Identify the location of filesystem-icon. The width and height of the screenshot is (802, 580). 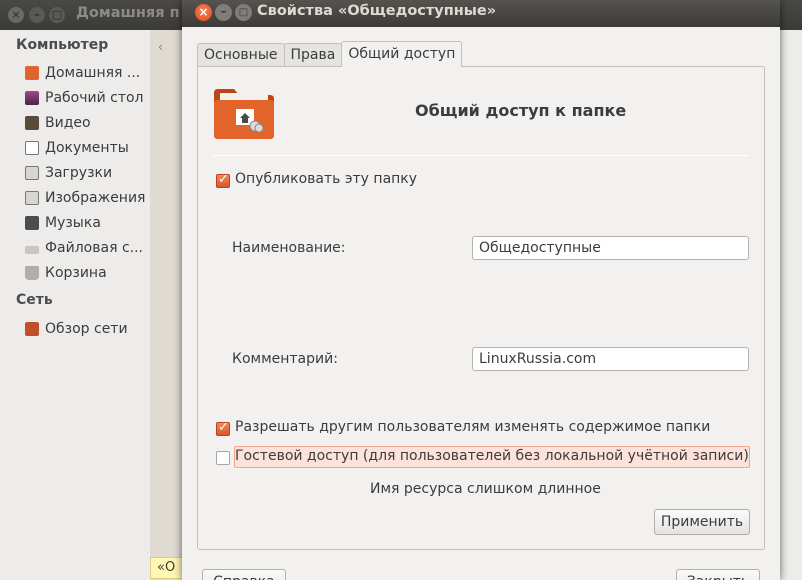
(32, 250).